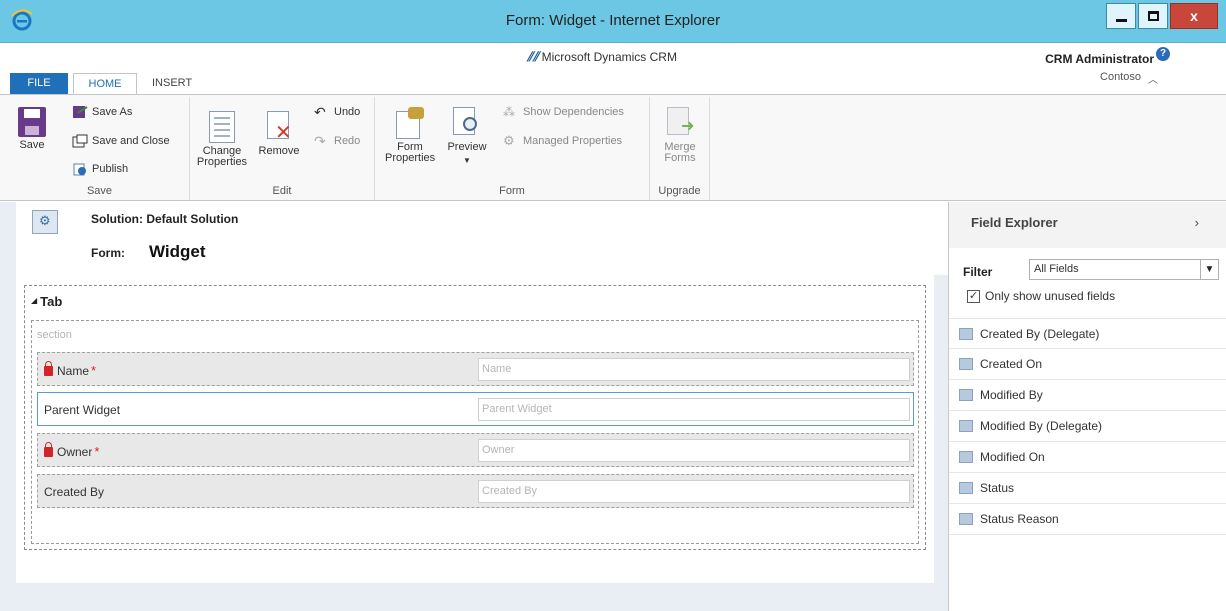 This screenshot has width=1226, height=611. I want to click on only-unused-checkbox: ✓ Only show unused fields, so click(1041, 296).